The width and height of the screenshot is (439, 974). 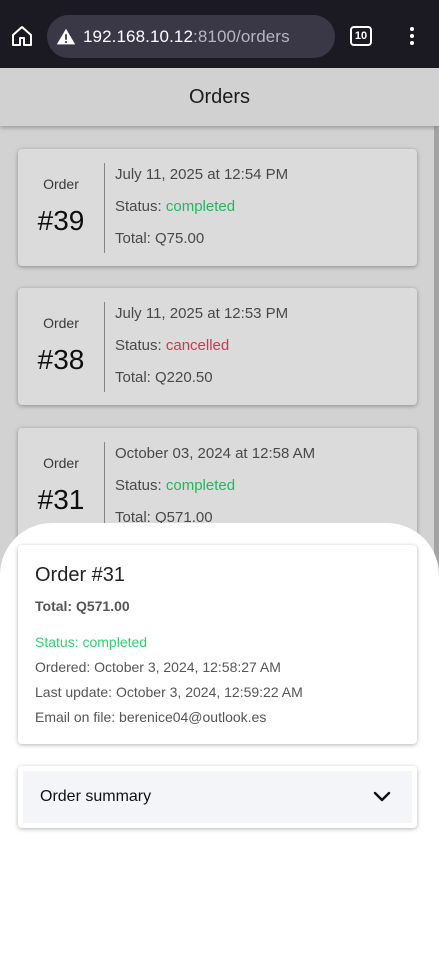 I want to click on order-summary-header: Order summary, so click(x=217, y=797).